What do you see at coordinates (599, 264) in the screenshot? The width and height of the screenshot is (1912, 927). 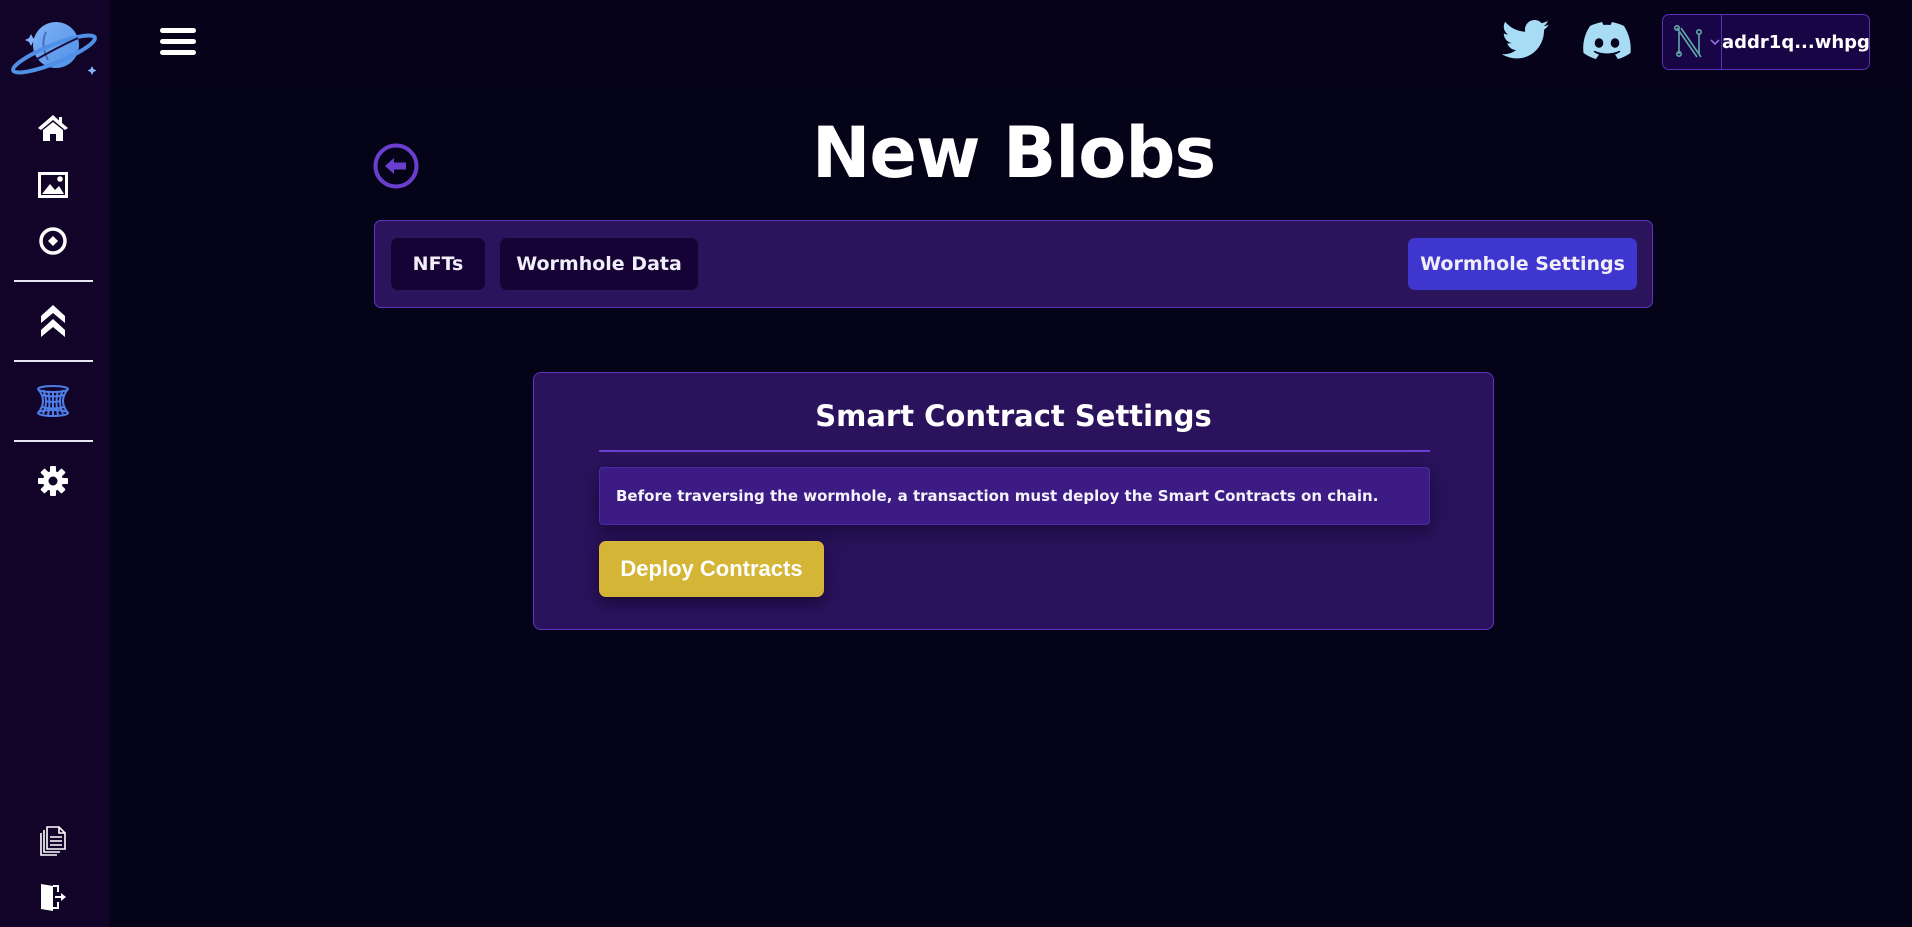 I see `tab-wormhole-data: Wormhole Data` at bounding box center [599, 264].